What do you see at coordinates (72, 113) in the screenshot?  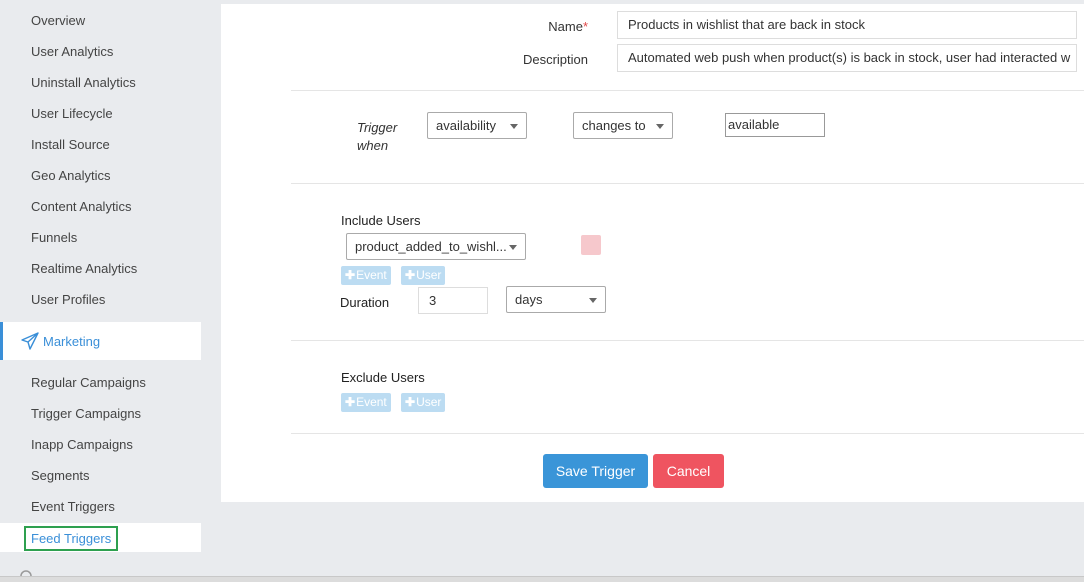 I see `sidebar-item-user-lifecycle: User Lifecycle` at bounding box center [72, 113].